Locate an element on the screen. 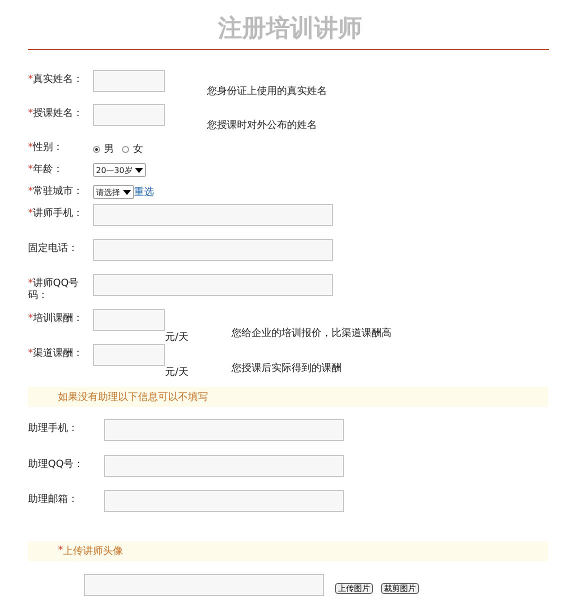  dropdown: 请选择 is located at coordinates (113, 192).